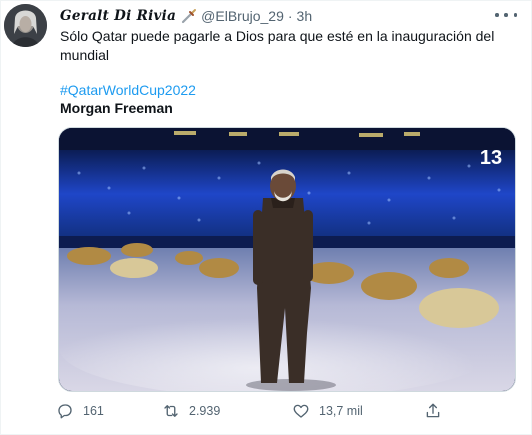  I want to click on share-icon, so click(433, 410).